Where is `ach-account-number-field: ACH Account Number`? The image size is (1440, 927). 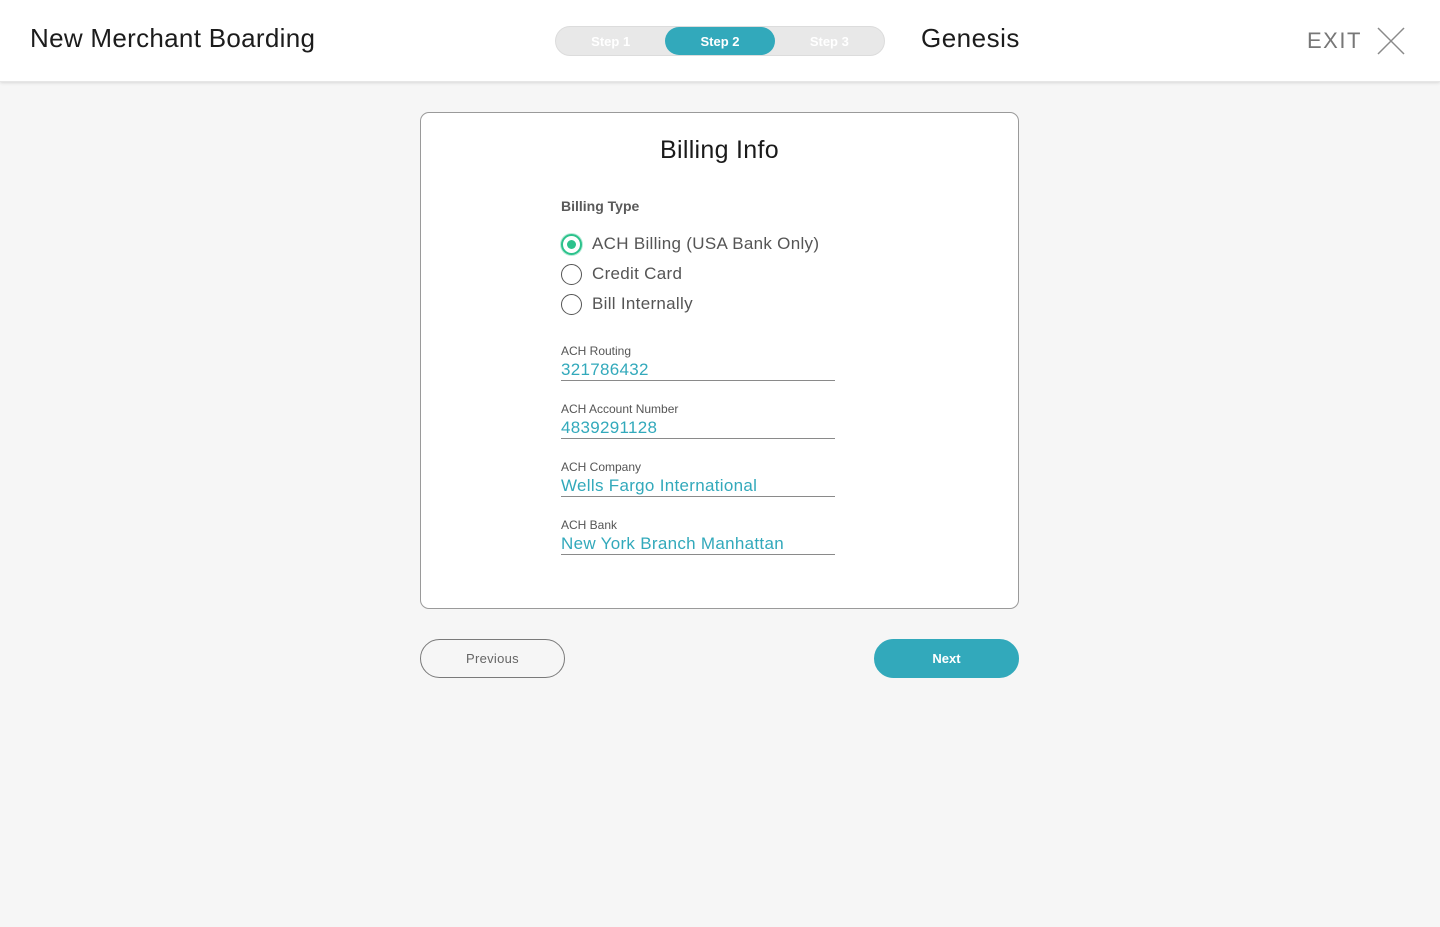
ach-account-number-field: ACH Account Number is located at coordinates (698, 420).